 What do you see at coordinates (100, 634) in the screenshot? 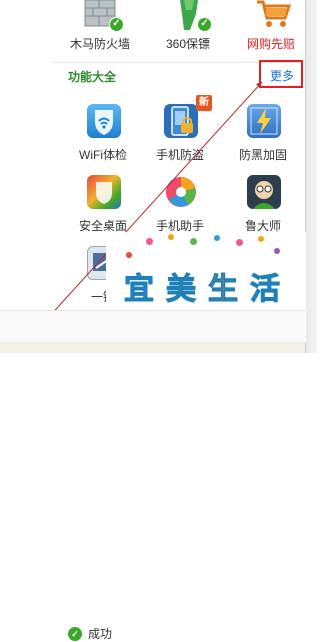
I see `status-text: 成功` at bounding box center [100, 634].